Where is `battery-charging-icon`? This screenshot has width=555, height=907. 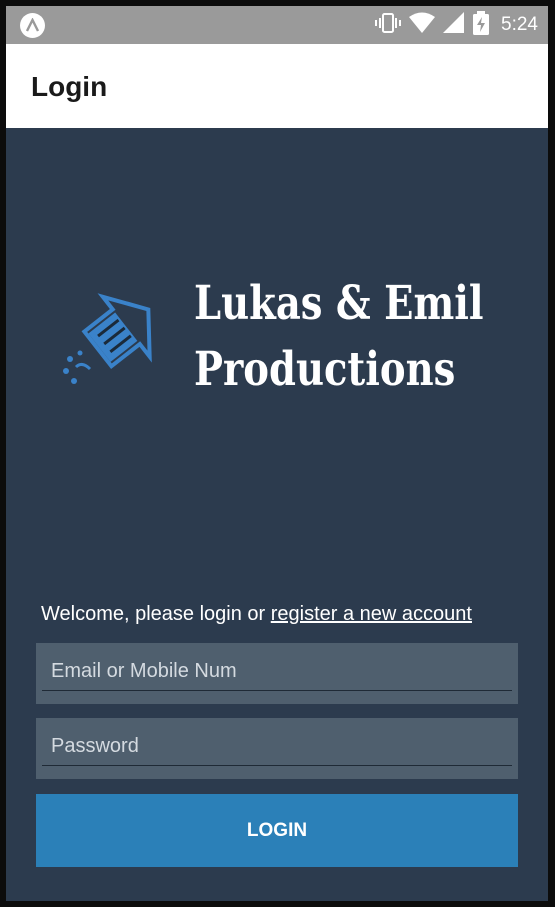
battery-charging-icon is located at coordinates (481, 25).